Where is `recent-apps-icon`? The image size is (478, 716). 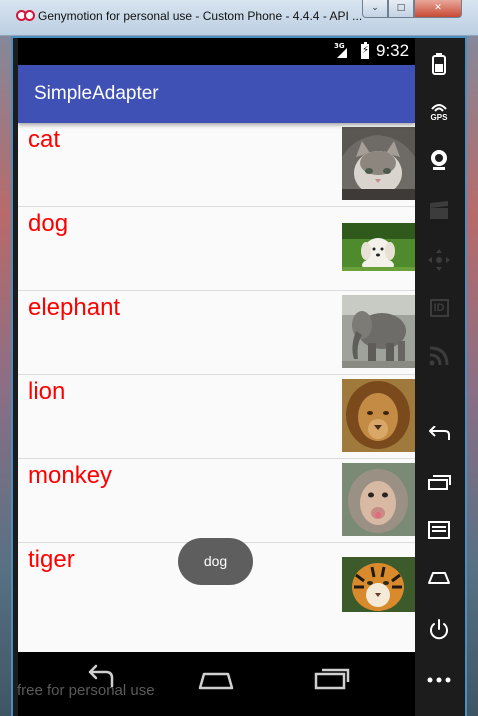 recent-apps-icon is located at coordinates (332, 679).